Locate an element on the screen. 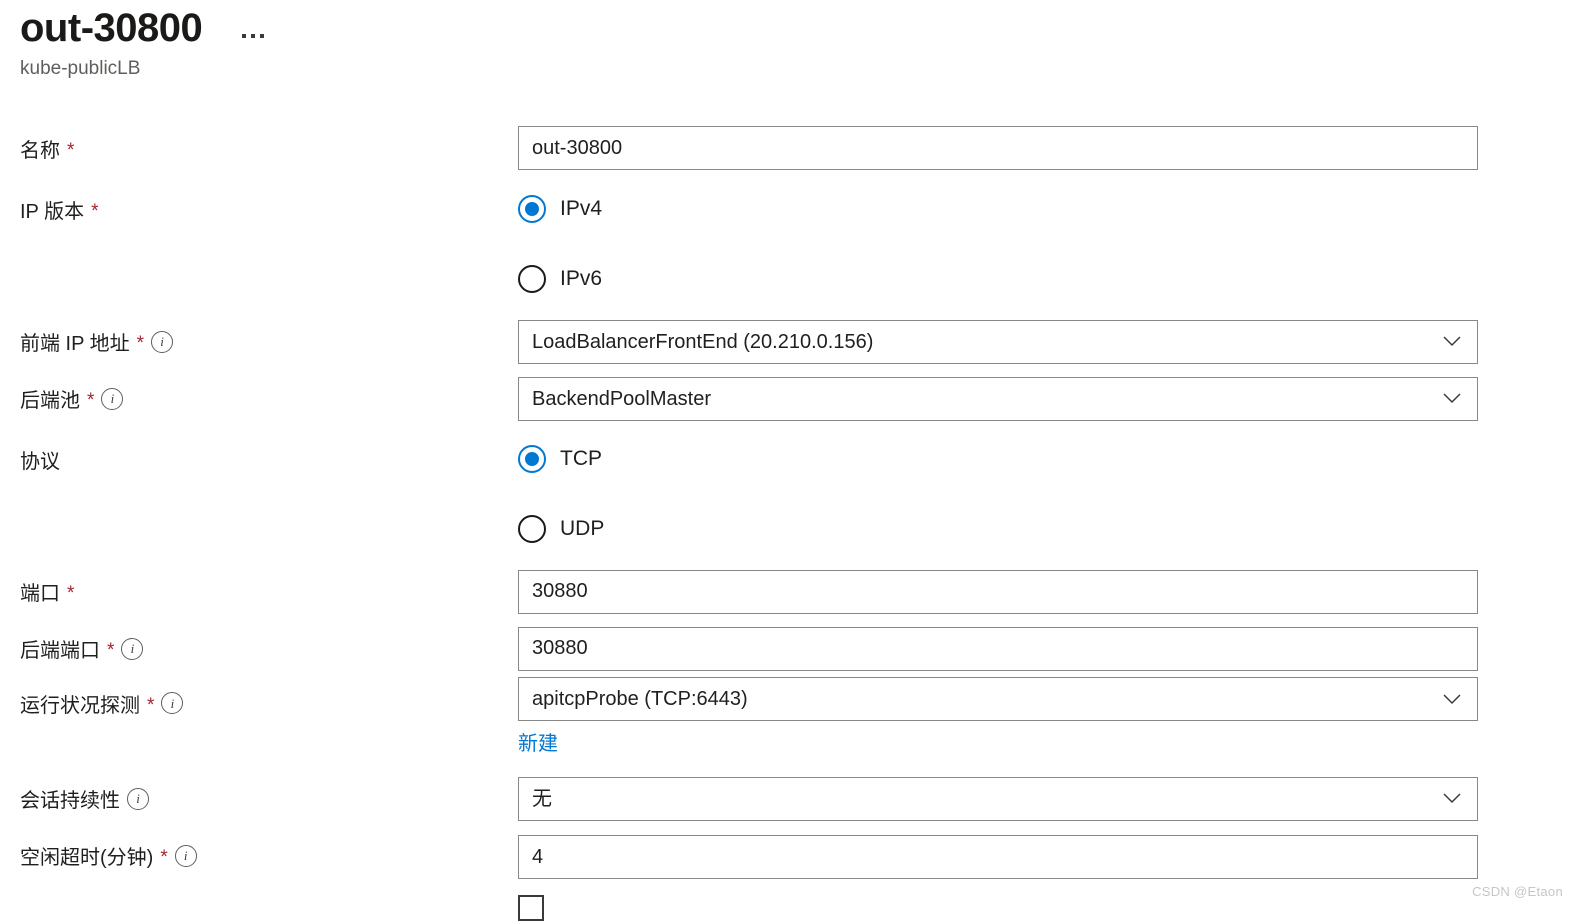  info-icon-health-probe: i is located at coordinates (172, 703).